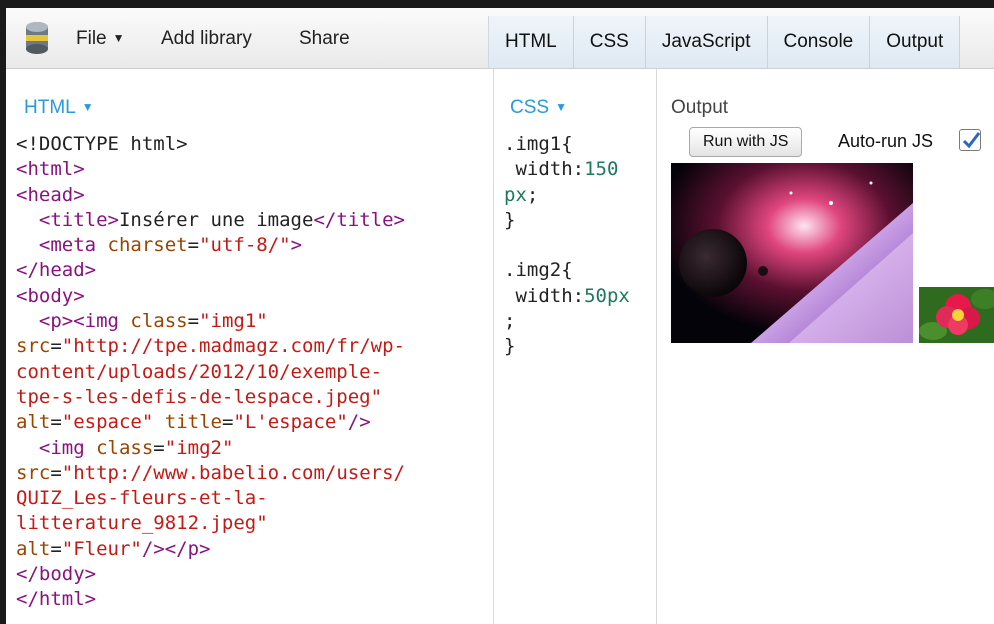 Image resolution: width=994 pixels, height=624 pixels. Describe the element at coordinates (544, 169) in the screenshot. I see `code-token: width:` at that location.